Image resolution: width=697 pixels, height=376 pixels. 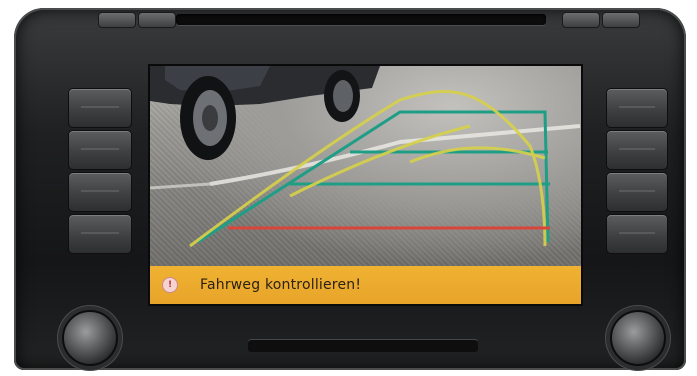 What do you see at coordinates (638, 338) in the screenshot?
I see `tune-knob` at bounding box center [638, 338].